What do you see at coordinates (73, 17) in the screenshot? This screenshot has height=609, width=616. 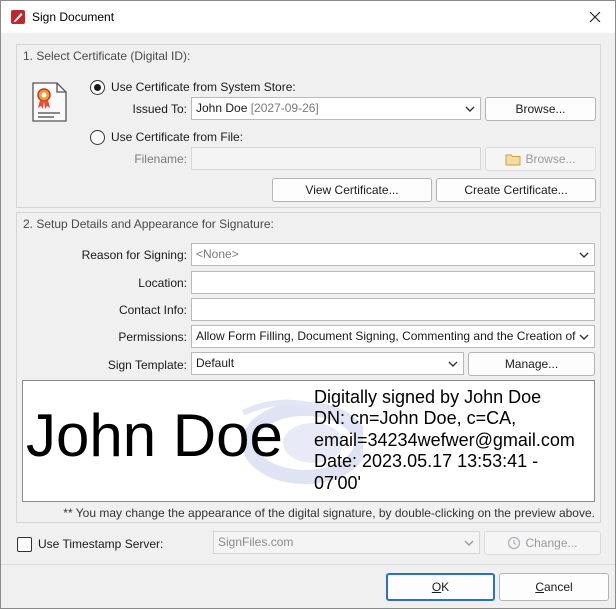 I see `window-title: Sign Document` at bounding box center [73, 17].